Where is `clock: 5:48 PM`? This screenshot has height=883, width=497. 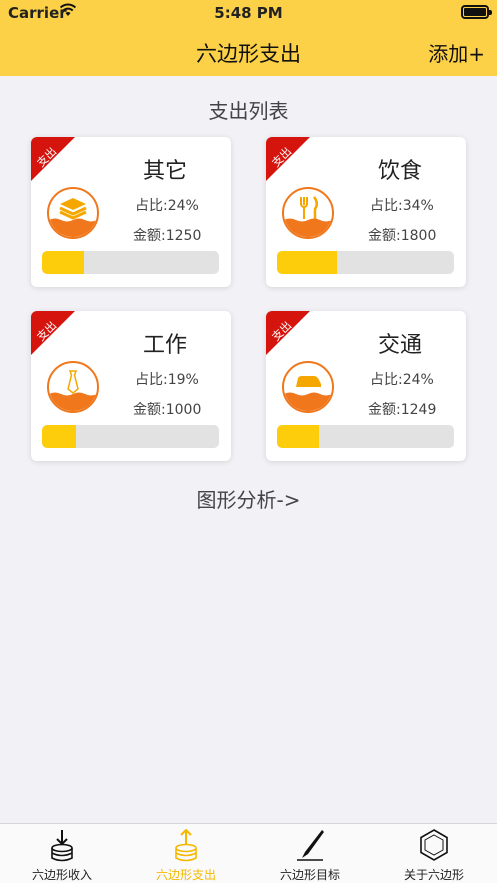
clock: 5:48 PM is located at coordinates (248, 13).